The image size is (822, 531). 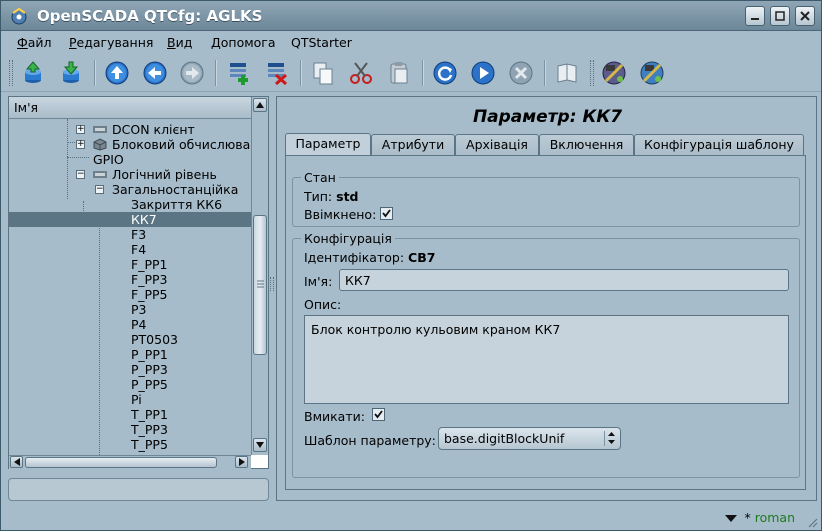 I want to click on tree-item-gpio: GPIO, so click(x=130, y=159).